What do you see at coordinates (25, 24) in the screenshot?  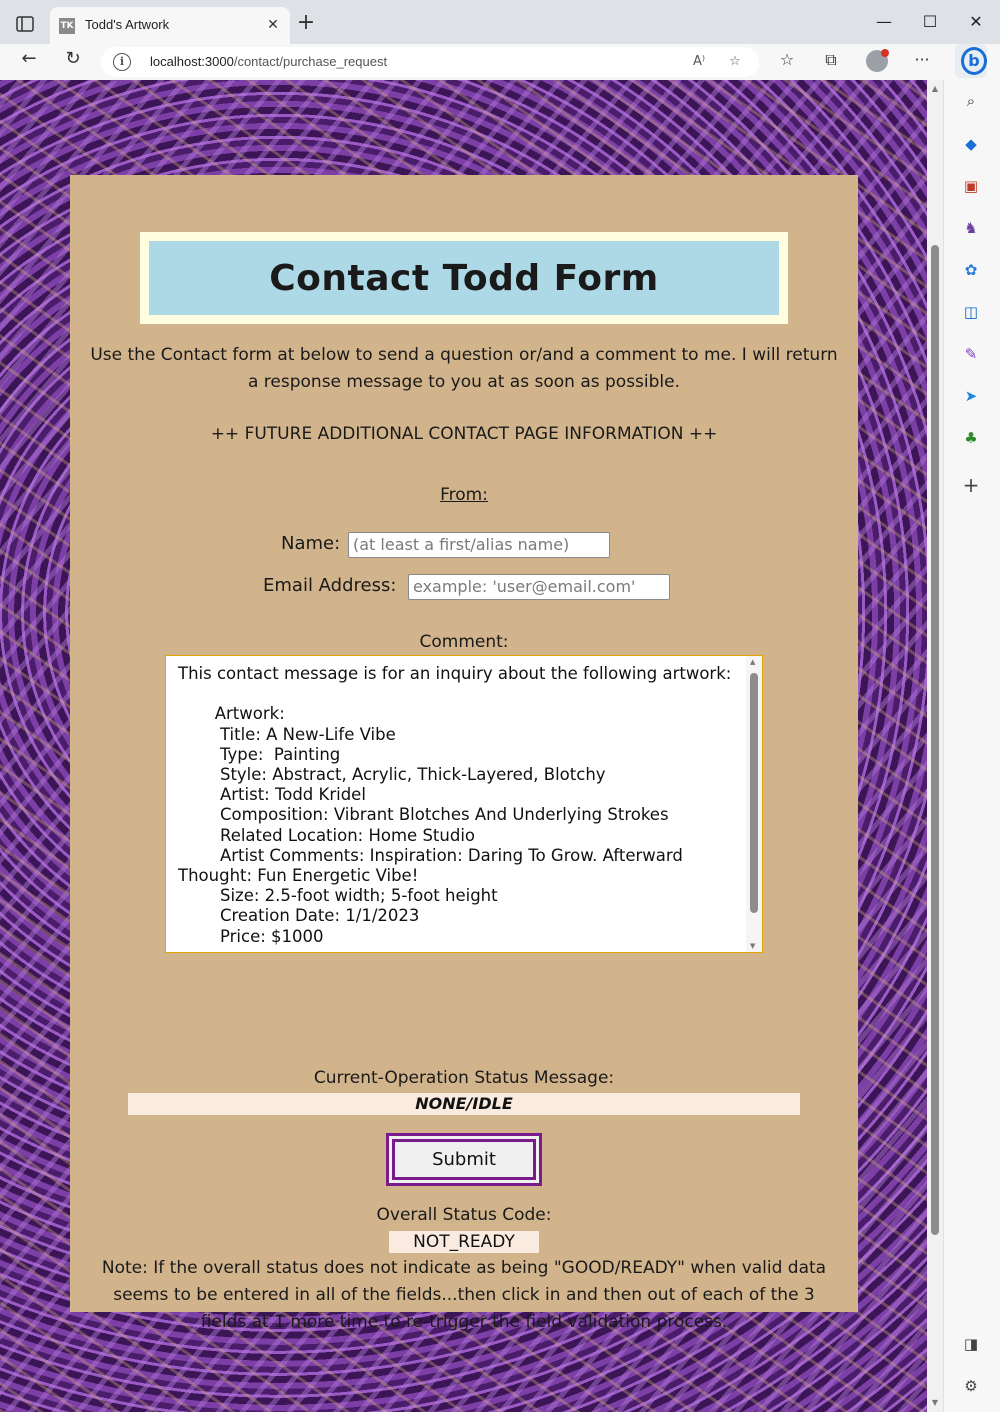 I see `tab-actions-icon` at bounding box center [25, 24].